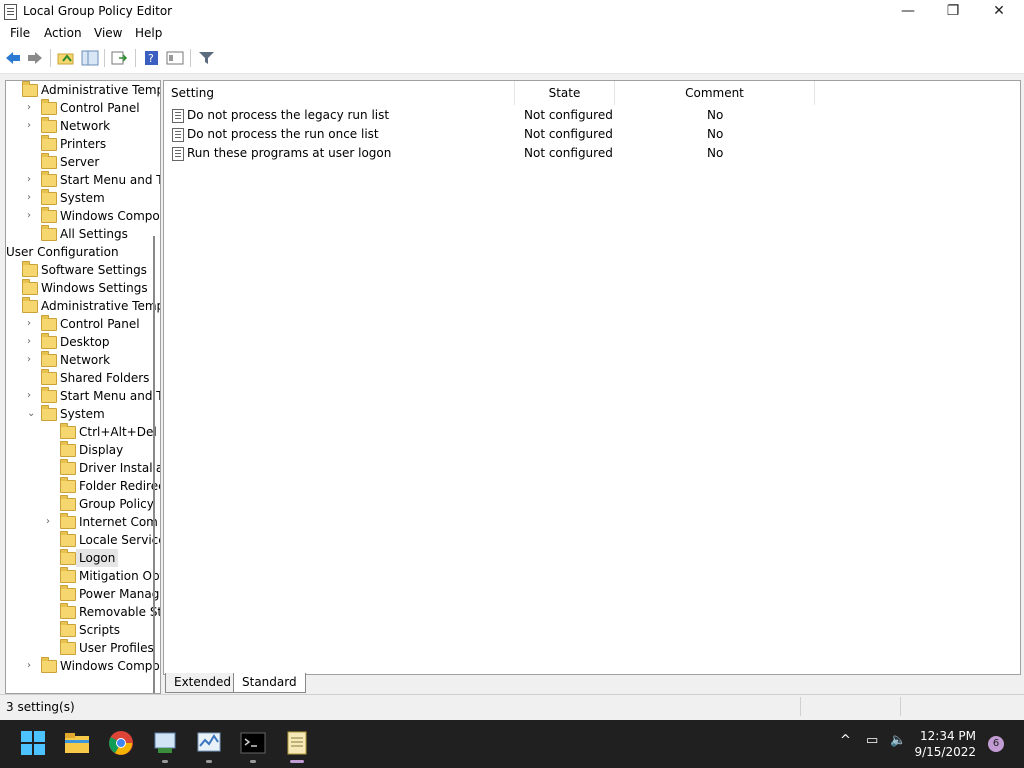 The height and width of the screenshot is (768, 1024). Describe the element at coordinates (178, 135) in the screenshot. I see `policy-setting-icon` at that location.